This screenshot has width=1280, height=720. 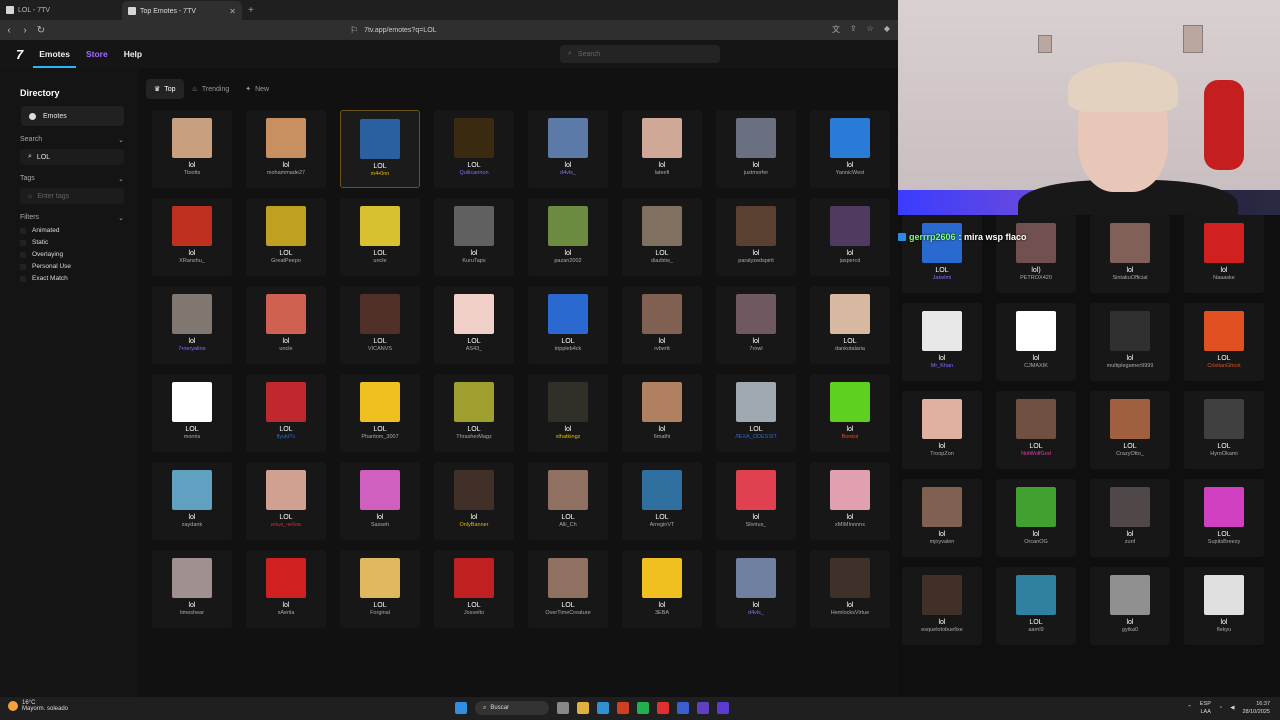 I want to click on nav-store: Store, so click(x=97, y=54).